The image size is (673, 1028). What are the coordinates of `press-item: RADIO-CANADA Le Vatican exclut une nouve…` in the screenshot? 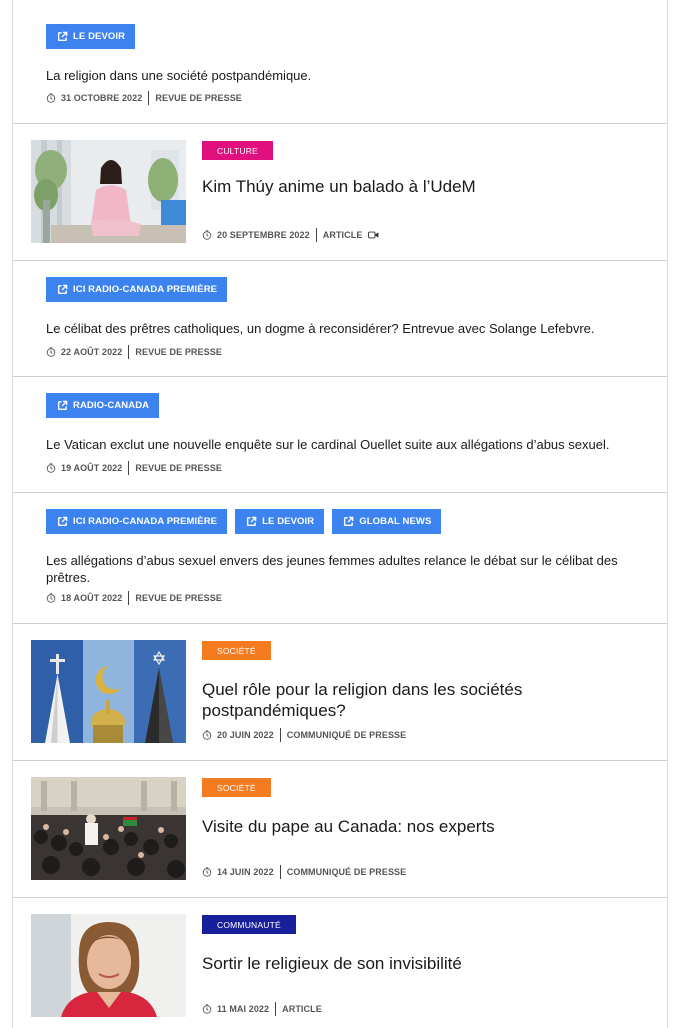 It's located at (340, 435).